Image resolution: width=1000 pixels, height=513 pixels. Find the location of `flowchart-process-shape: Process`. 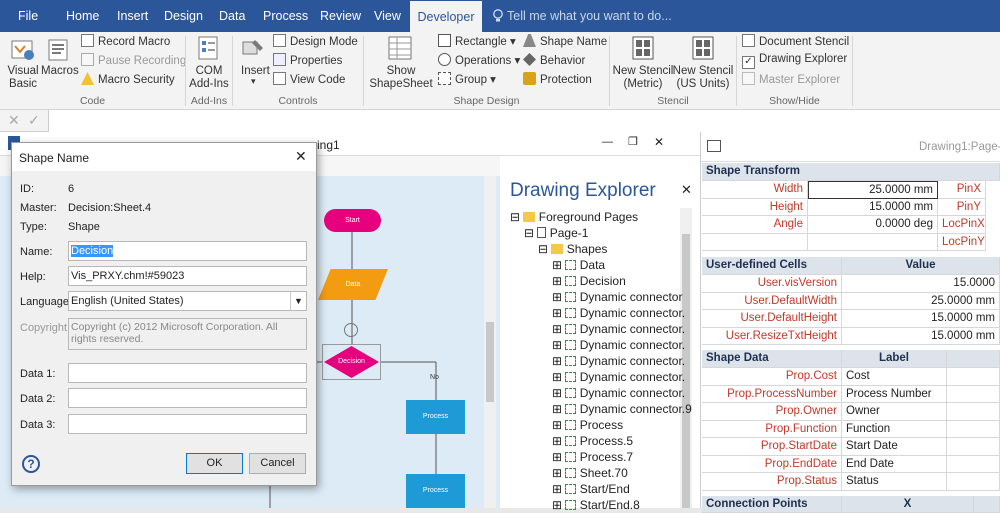

flowchart-process-shape: Process is located at coordinates (435, 417).